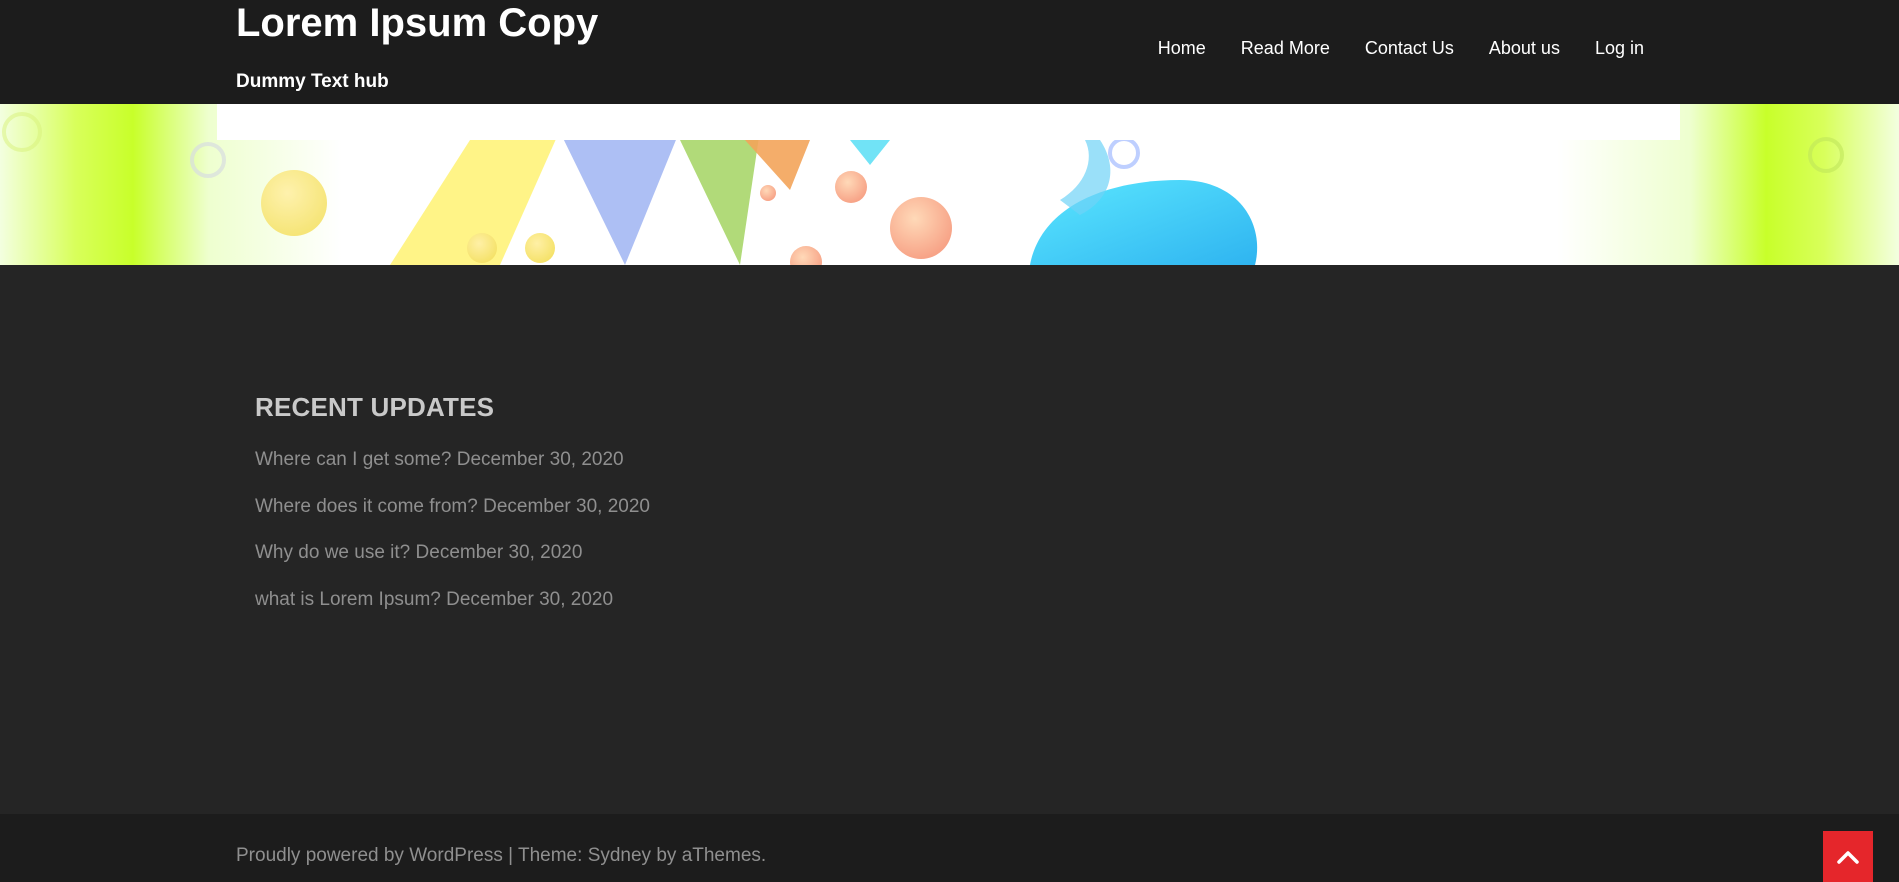 Image resolution: width=1899 pixels, height=882 pixels. What do you see at coordinates (1619, 48) in the screenshot?
I see `nav-item-log-in: Log in` at bounding box center [1619, 48].